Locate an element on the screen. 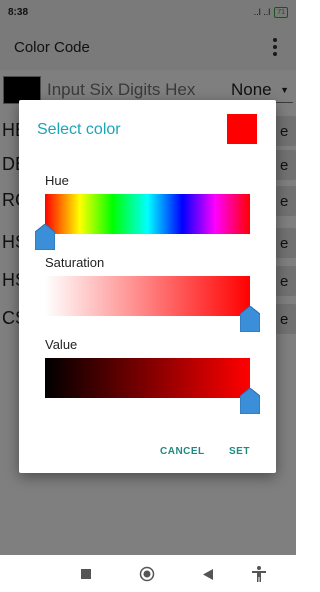 Image resolution: width=320 pixels, height=592 pixels. saturation-slider-thumb is located at coordinates (250, 319).